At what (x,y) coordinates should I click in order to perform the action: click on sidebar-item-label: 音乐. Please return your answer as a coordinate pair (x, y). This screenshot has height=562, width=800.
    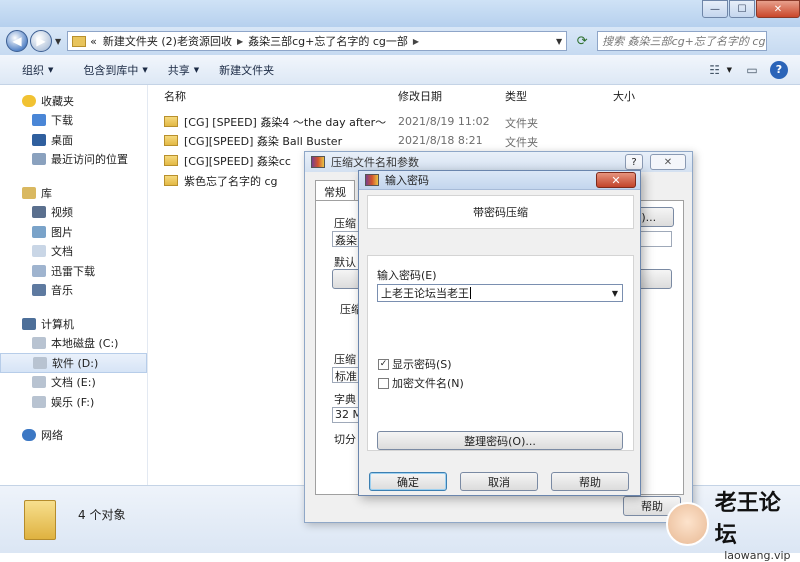
    Looking at the image, I should click on (62, 291).